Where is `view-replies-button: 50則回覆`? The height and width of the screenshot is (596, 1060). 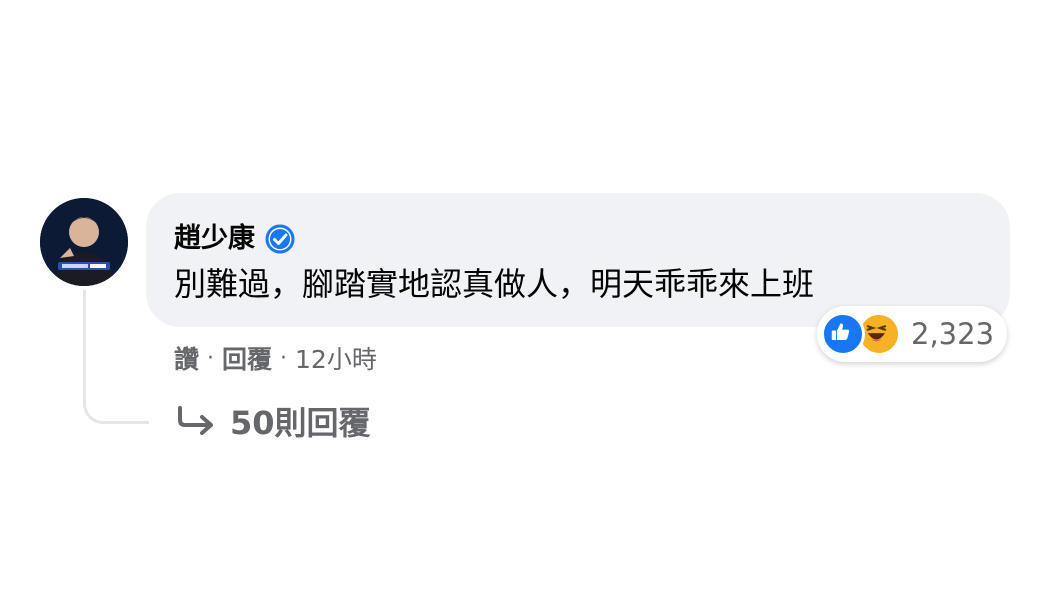
view-replies-button: 50則回覆 is located at coordinates (272, 421).